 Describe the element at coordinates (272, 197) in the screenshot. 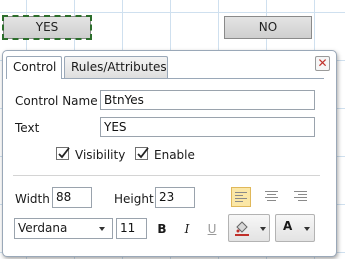

I see `align-center-button` at that location.